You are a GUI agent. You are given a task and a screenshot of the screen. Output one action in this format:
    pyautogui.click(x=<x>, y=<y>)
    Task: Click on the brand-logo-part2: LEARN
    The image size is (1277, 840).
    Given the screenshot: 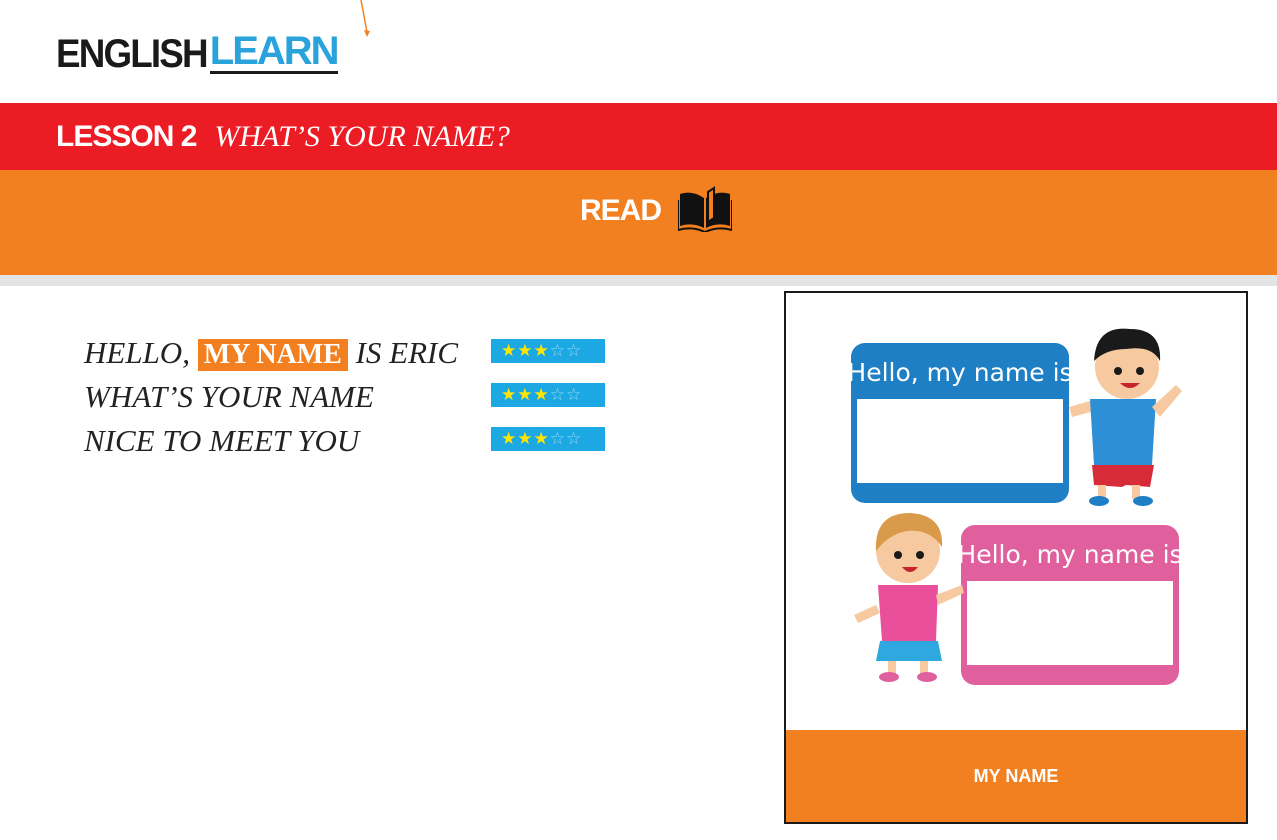 What is the action you would take?
    pyautogui.click(x=274, y=51)
    